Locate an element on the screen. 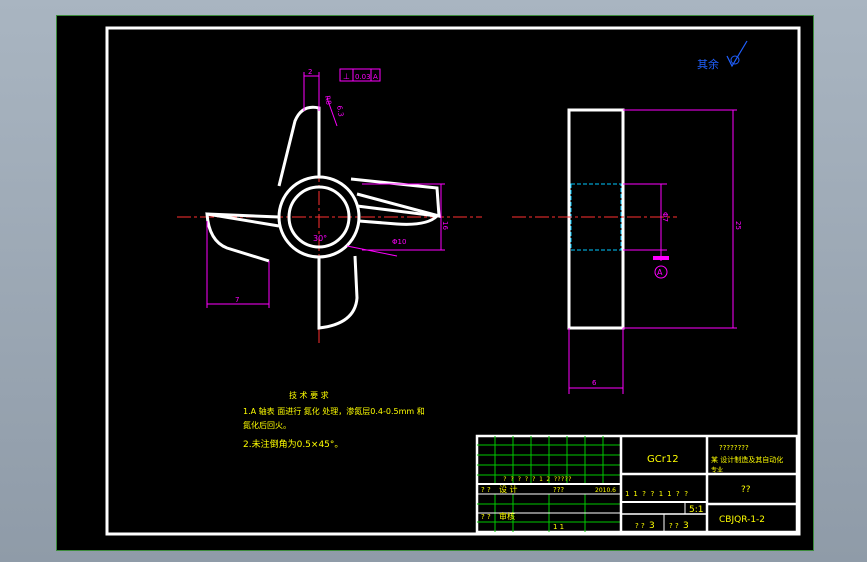 This screenshot has height=562, width=867. tb-sheet-label-r: ? ? is located at coordinates (674, 526).